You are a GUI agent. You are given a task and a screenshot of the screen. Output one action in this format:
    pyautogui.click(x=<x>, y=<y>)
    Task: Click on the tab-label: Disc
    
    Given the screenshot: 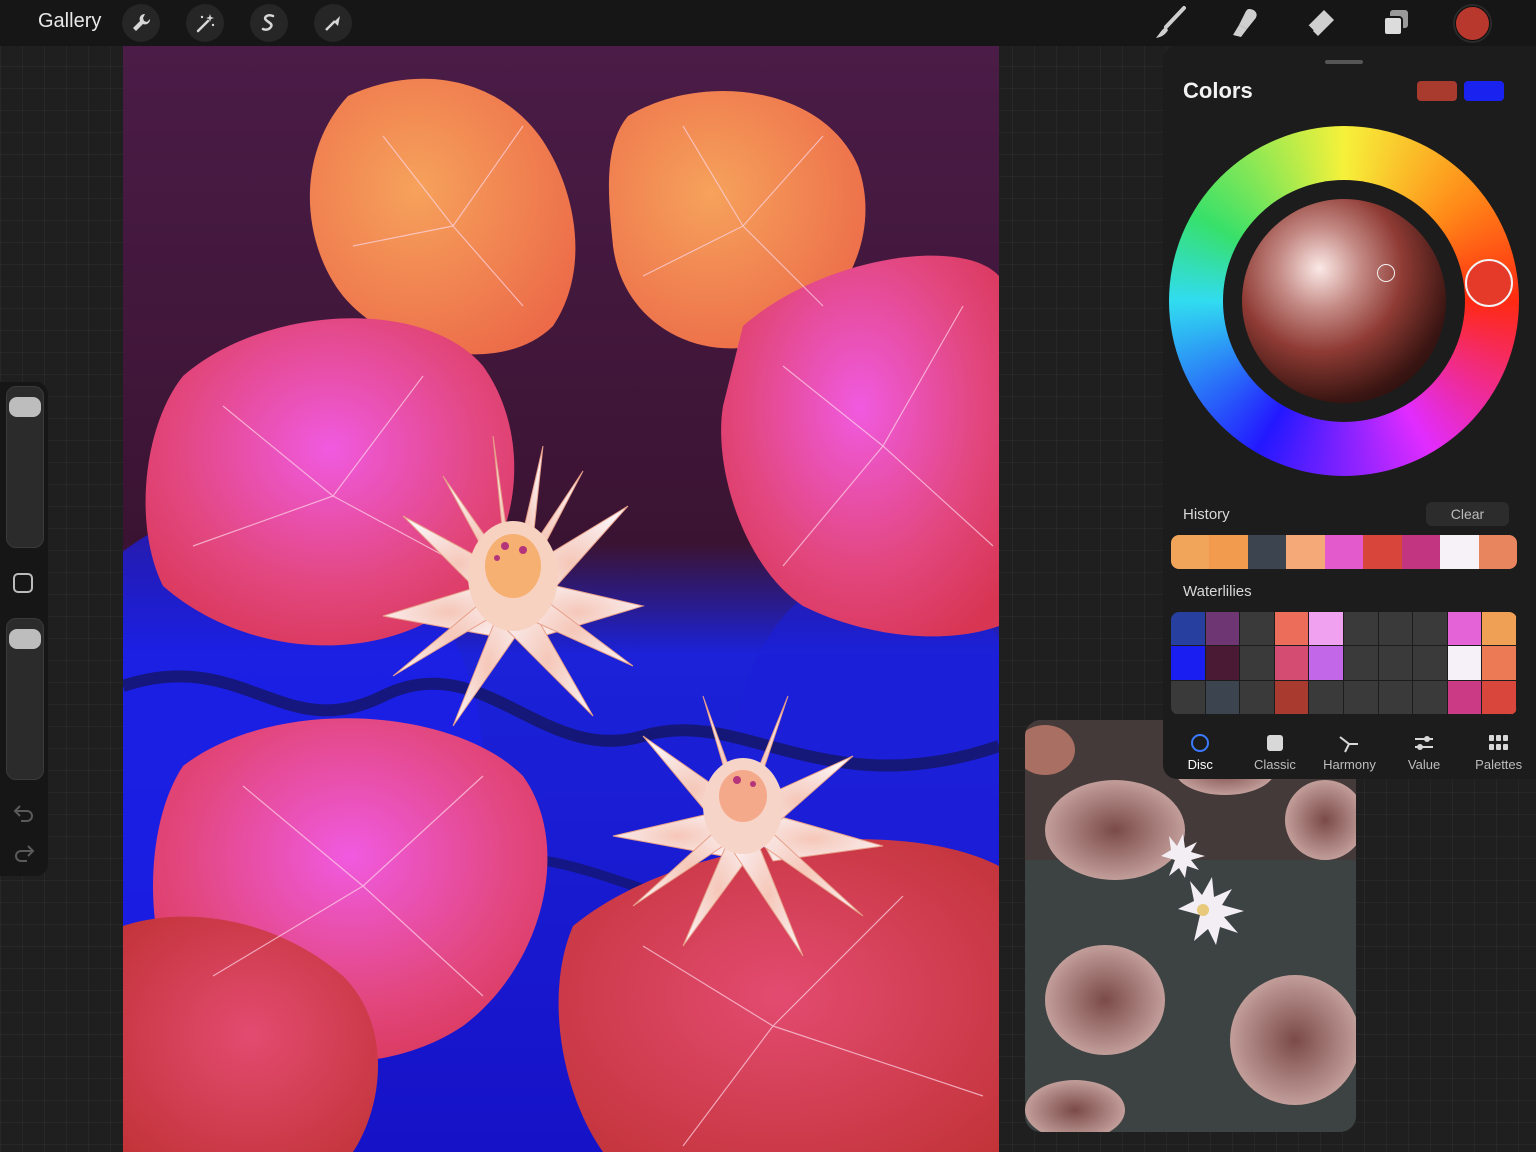 What is the action you would take?
    pyautogui.click(x=1200, y=764)
    